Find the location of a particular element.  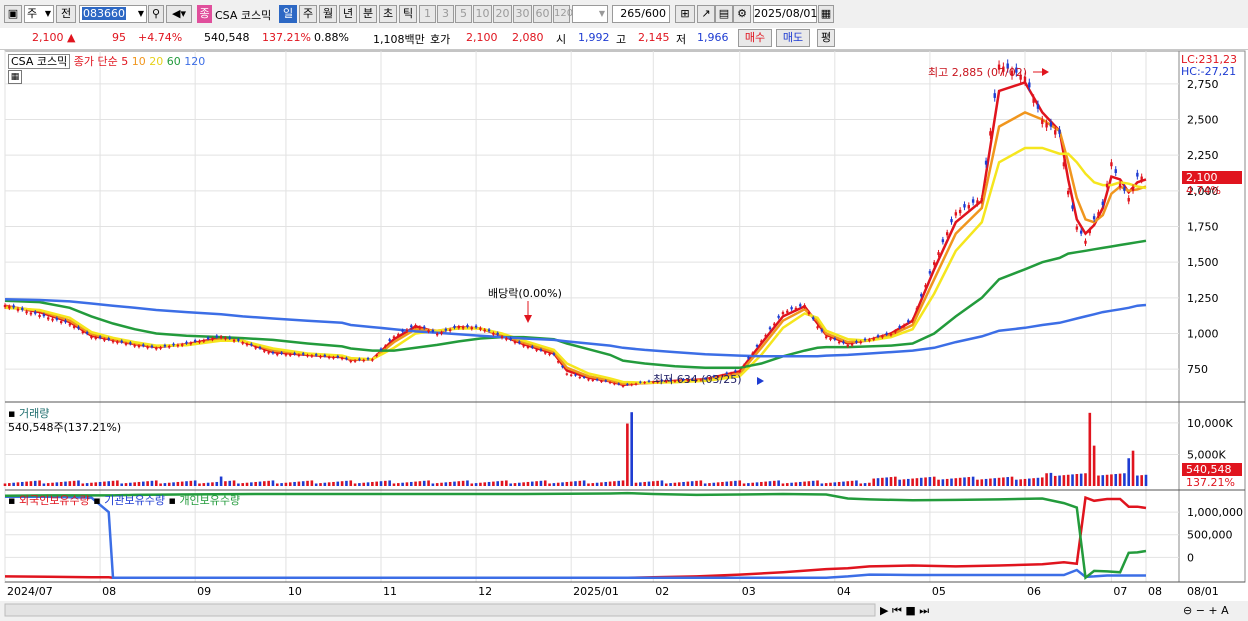

horizontal-scrollbar is located at coordinates (440, 610).